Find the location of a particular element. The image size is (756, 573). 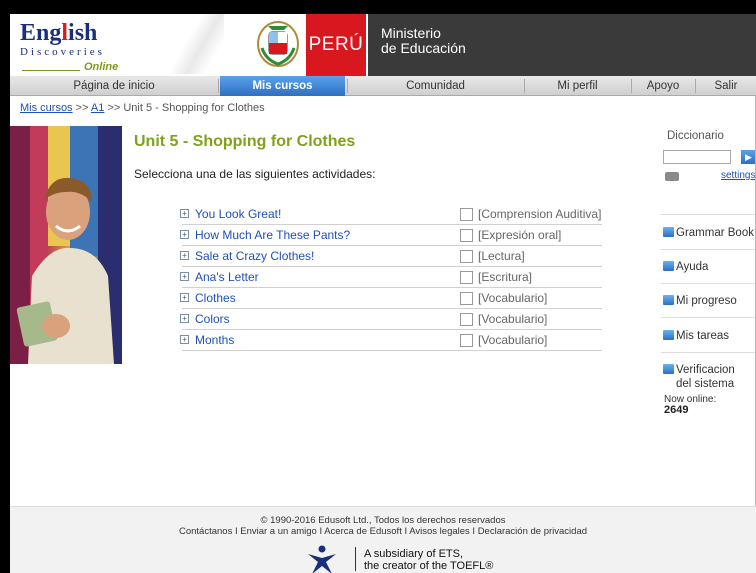

nav-community: Comunidad is located at coordinates (435, 86).